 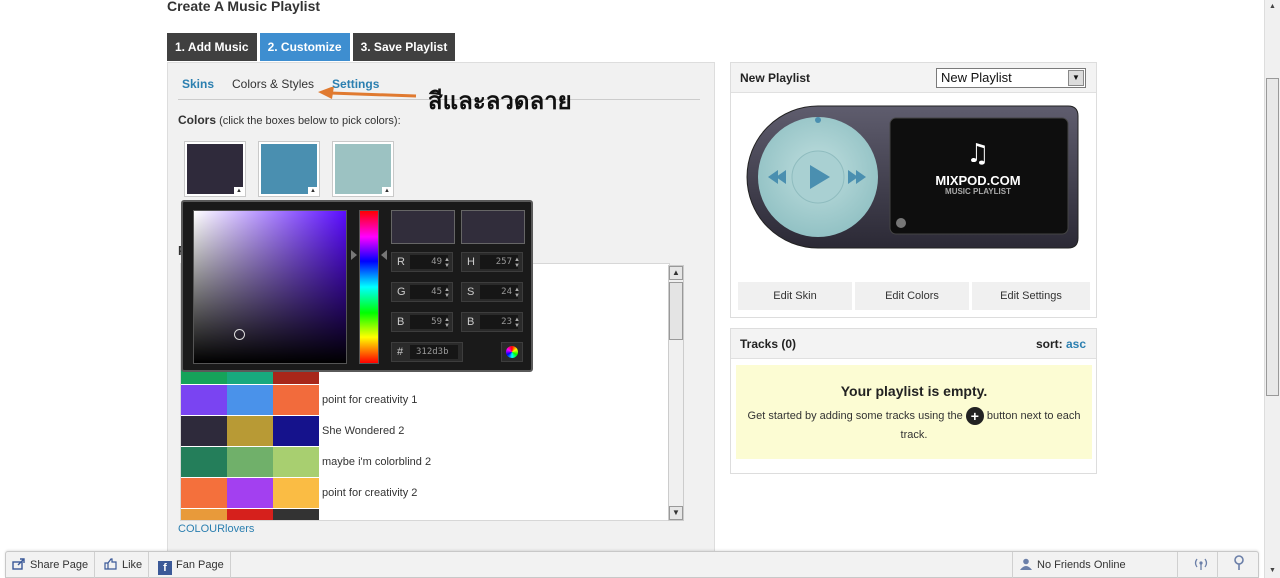 What do you see at coordinates (913, 78) in the screenshot?
I see `playlist-header: New Playlist New Playlist ▼` at bounding box center [913, 78].